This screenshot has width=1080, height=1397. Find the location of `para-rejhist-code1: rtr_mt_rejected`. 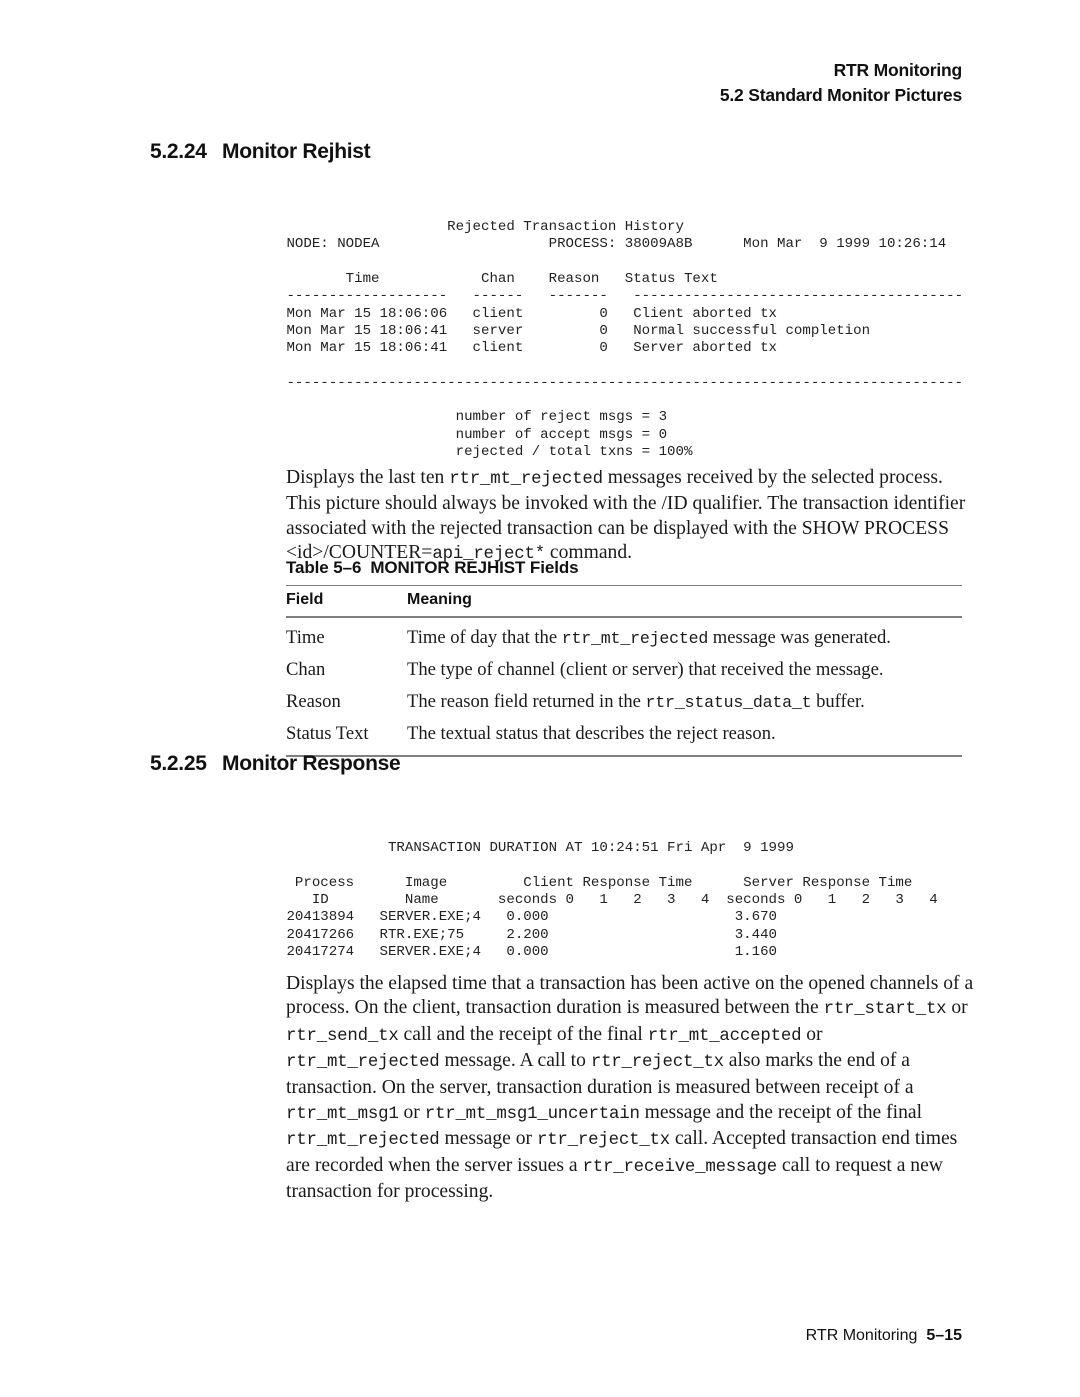

para-rejhist-code1: rtr_mt_rejected is located at coordinates (526, 479).